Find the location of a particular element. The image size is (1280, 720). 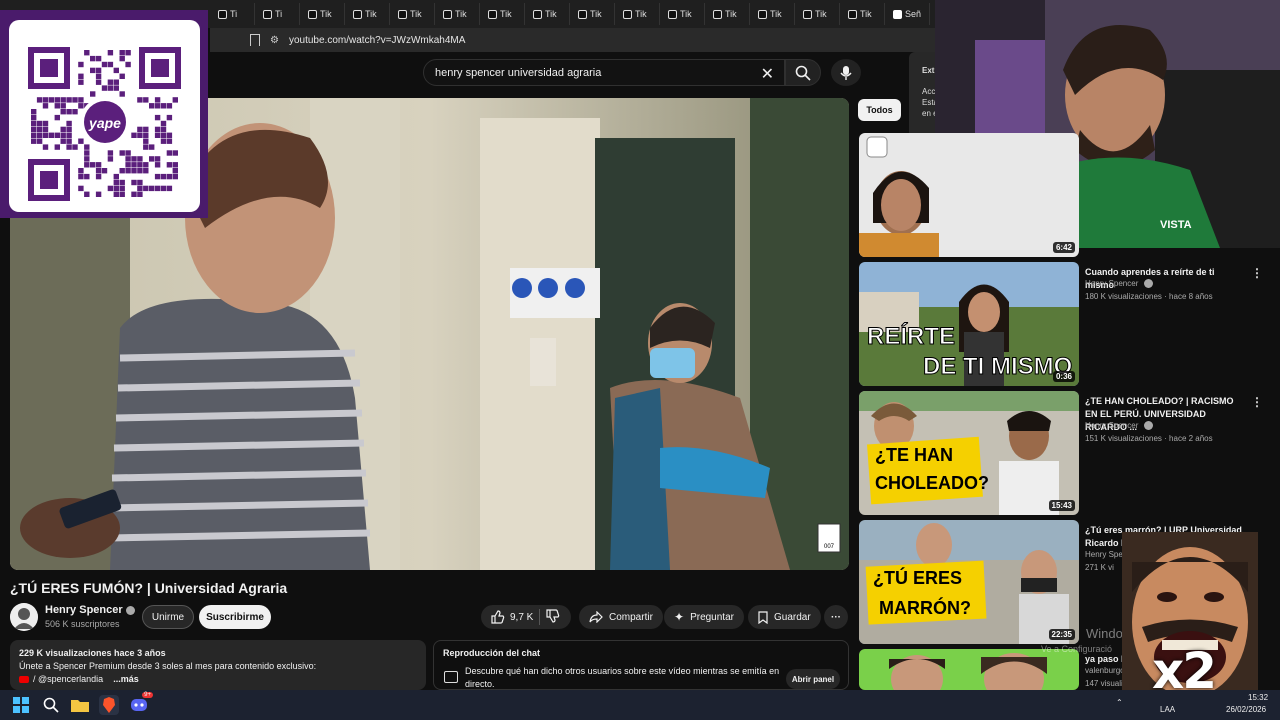

address-bar: ⚙ youtube.com/watch?v=JWzWmkah4MA is located at coordinates (572, 40).